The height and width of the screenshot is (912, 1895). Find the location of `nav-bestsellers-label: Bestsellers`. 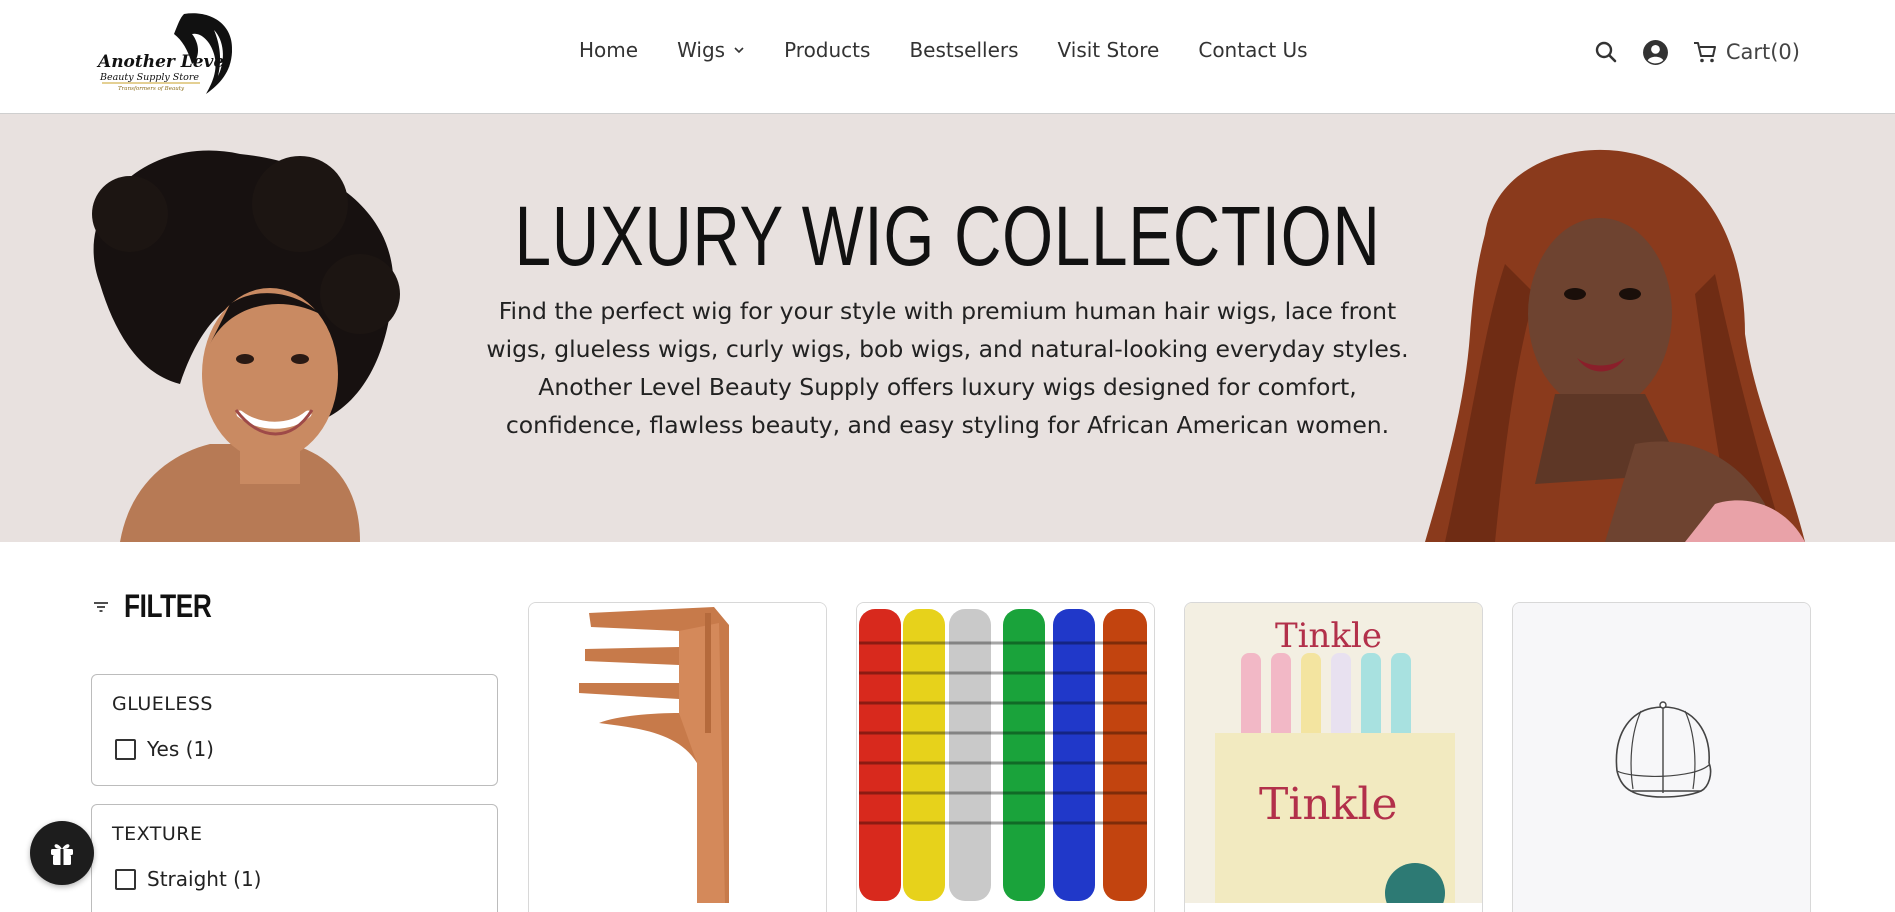

nav-bestsellers-label: Bestsellers is located at coordinates (964, 50).